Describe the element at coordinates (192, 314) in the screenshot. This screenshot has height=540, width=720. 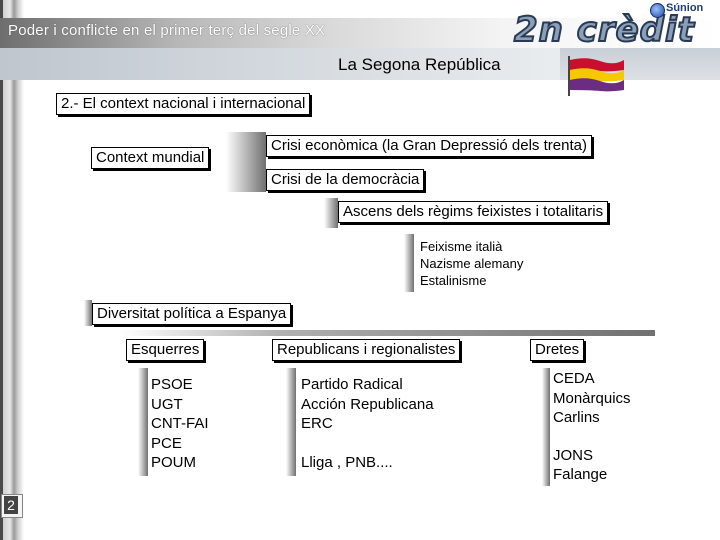
I see `spain-politics-box: Diversitat política a Espanya` at that location.